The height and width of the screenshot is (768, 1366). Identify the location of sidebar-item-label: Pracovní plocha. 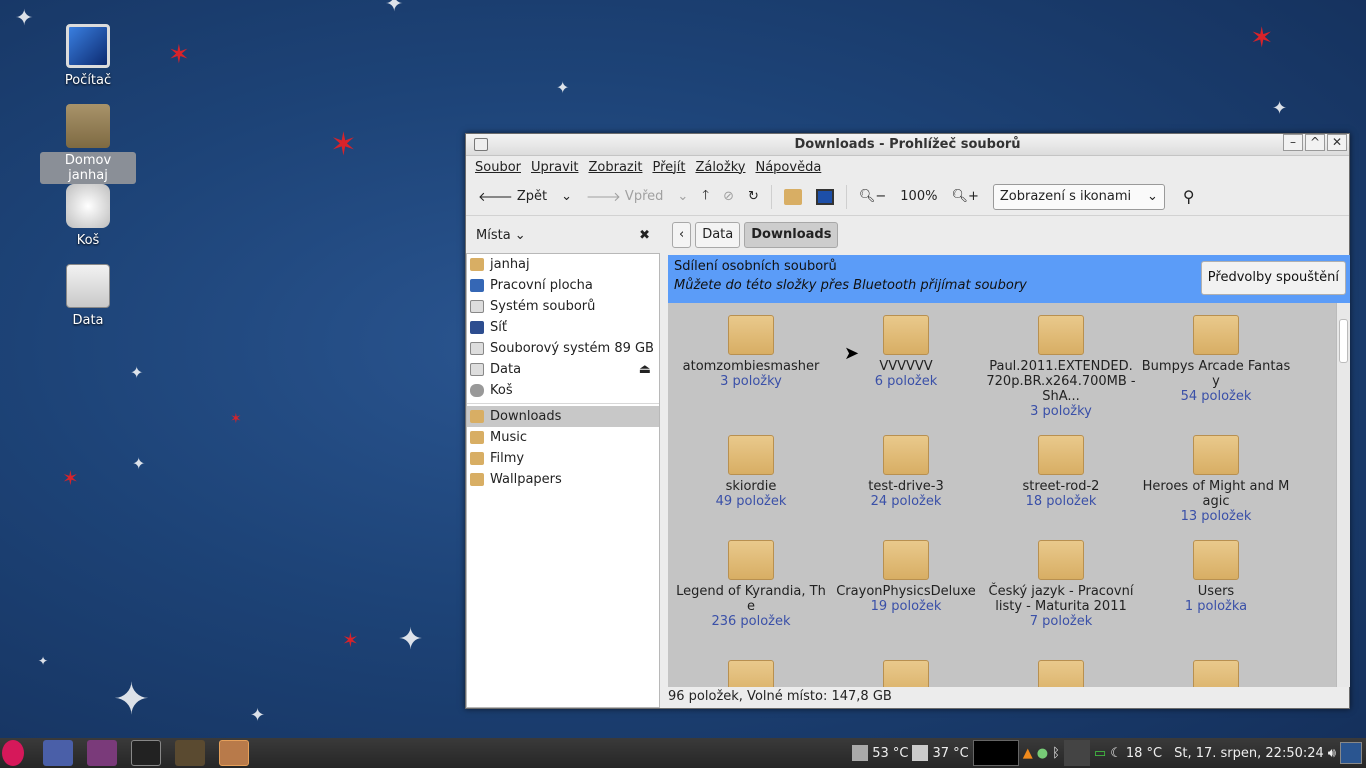
(541, 285).